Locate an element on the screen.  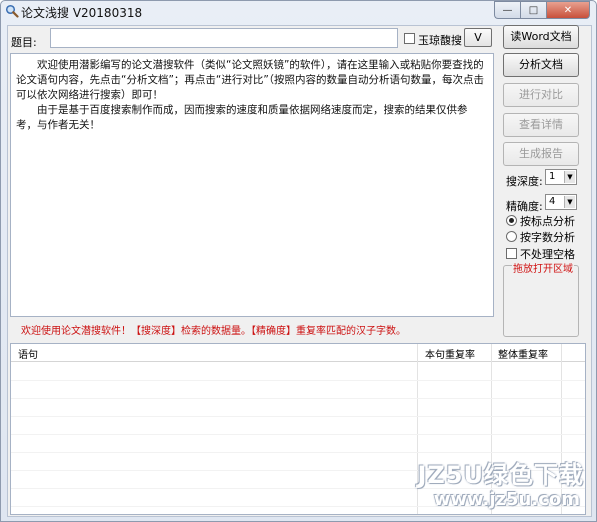
view-details-button: 查看详情 is located at coordinates (541, 125).